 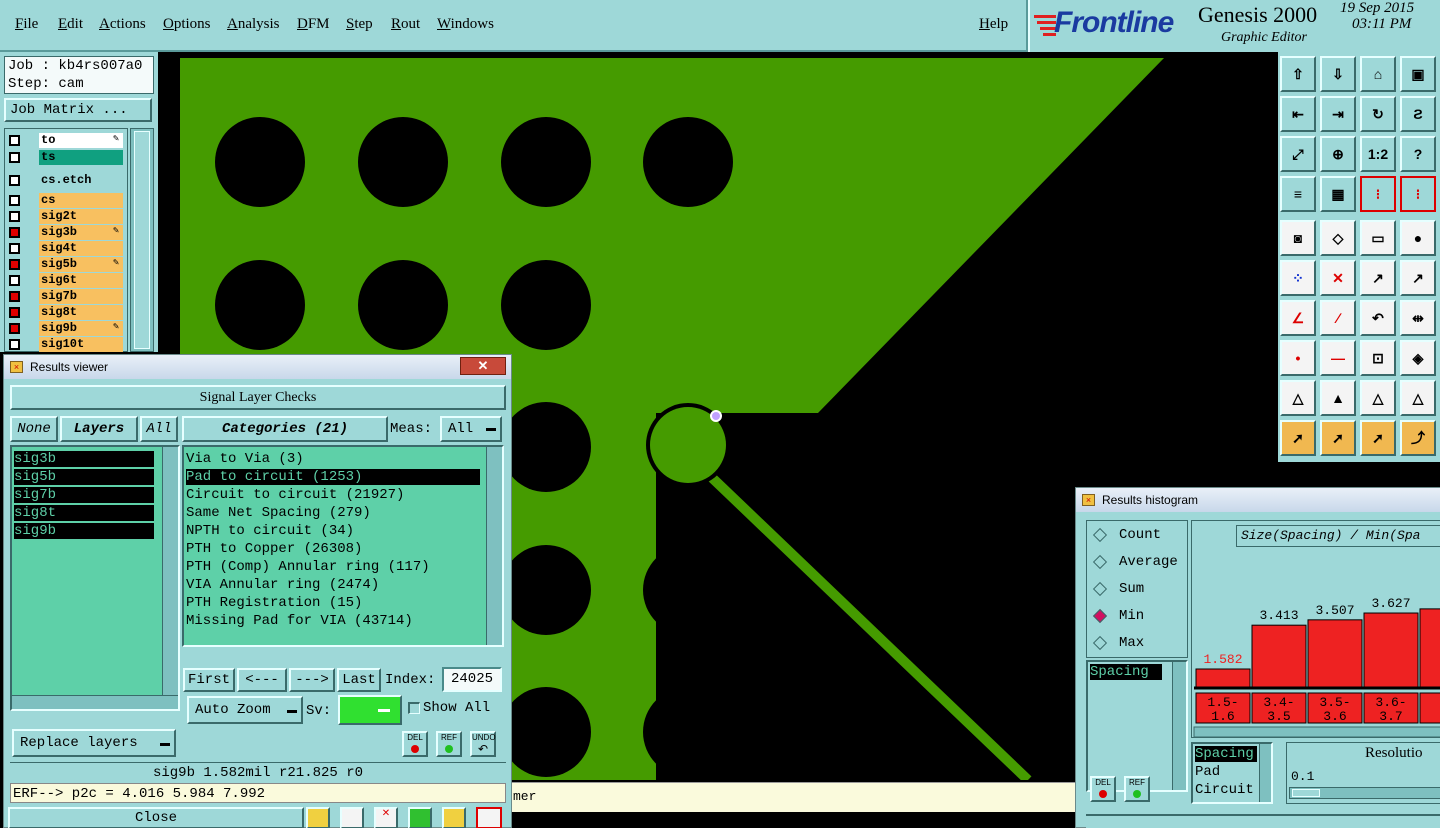 What do you see at coordinates (1226, 772) in the screenshot?
I see `measure-item: Pad` at bounding box center [1226, 772].